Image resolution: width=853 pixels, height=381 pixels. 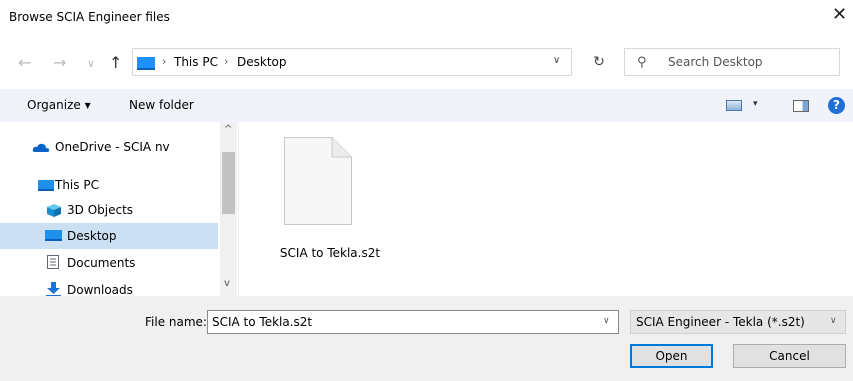 I want to click on organize-button: Organize ▾, so click(x=59, y=105).